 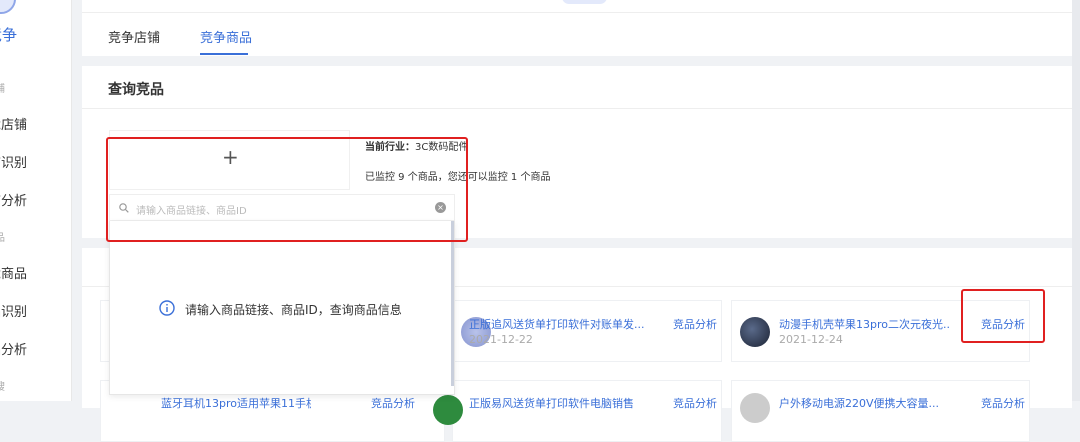 I want to click on sidebar-item: 店识别, so click(x=13, y=161).